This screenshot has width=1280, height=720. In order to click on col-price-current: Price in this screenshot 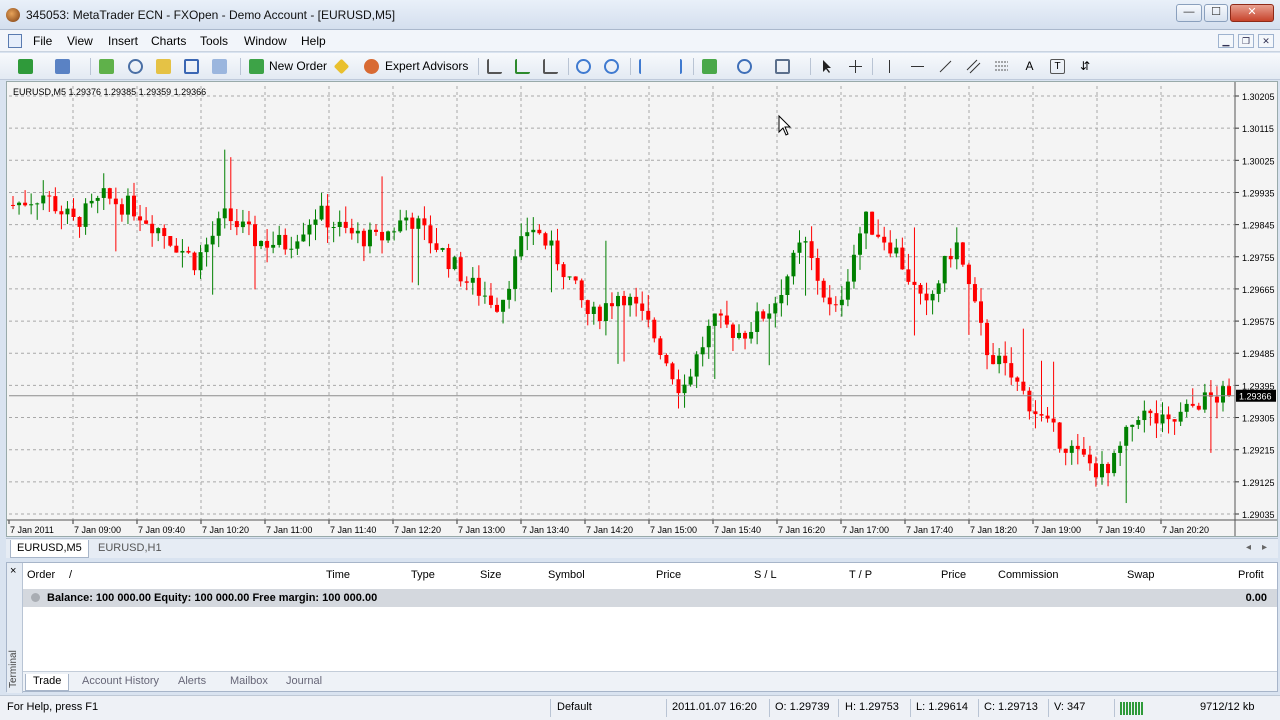, I will do `click(953, 575)`.